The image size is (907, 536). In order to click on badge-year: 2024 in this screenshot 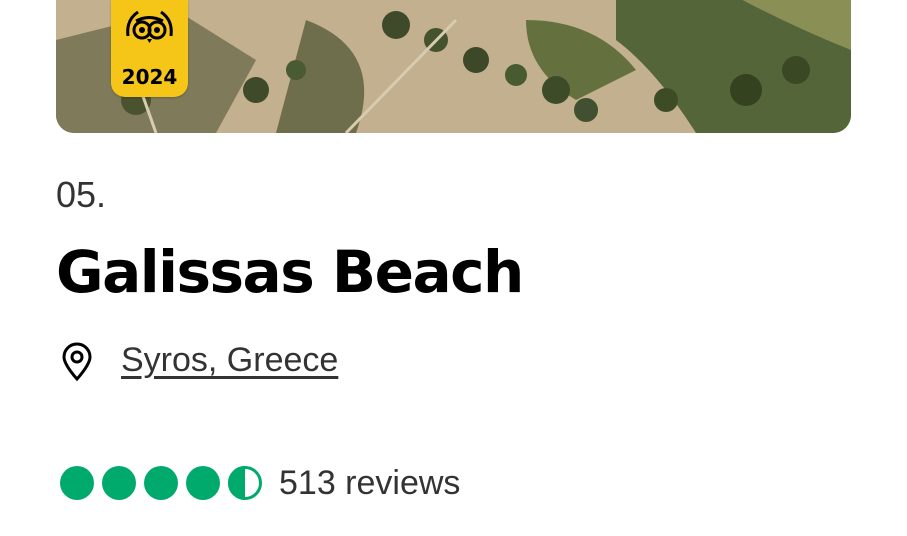, I will do `click(149, 77)`.